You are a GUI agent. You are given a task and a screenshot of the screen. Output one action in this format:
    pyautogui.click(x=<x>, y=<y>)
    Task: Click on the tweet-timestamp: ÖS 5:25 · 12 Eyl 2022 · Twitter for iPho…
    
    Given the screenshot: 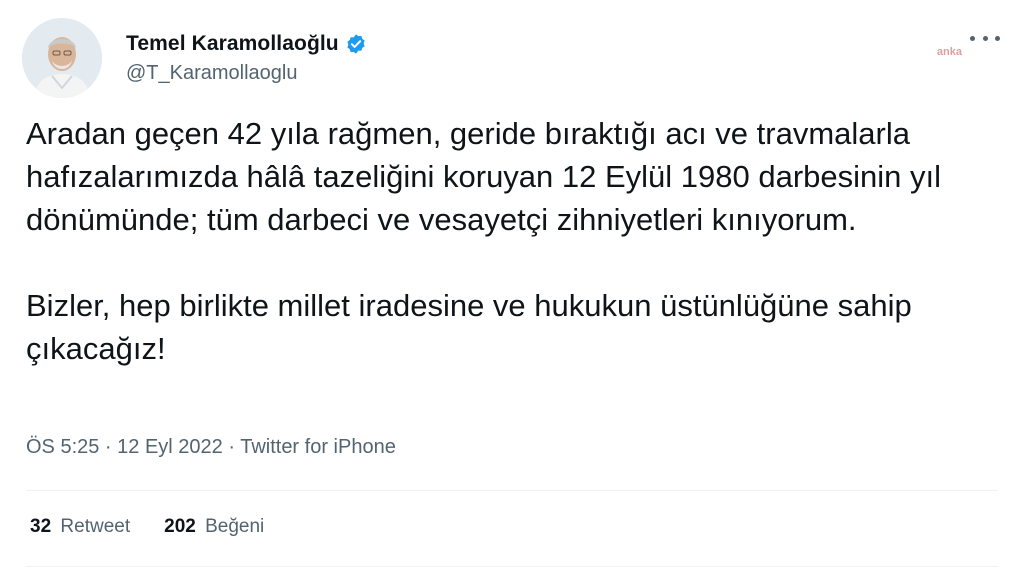 What is the action you would take?
    pyautogui.click(x=211, y=447)
    